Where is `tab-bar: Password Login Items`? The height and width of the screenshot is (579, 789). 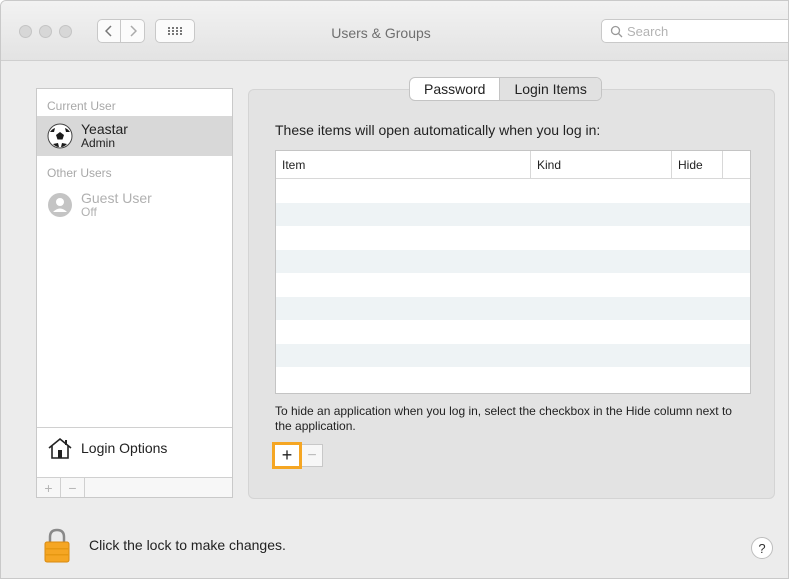
tab-bar: Password Login Items is located at coordinates (505, 89).